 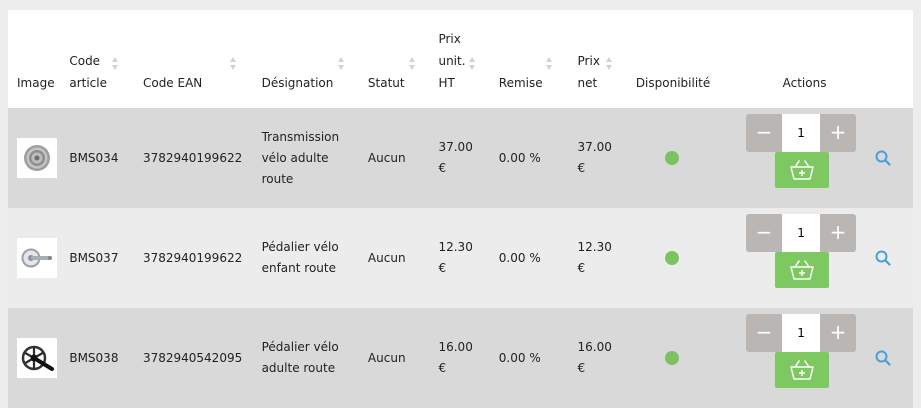 I want to click on header-code-ean: Code EAN, so click(x=202, y=59).